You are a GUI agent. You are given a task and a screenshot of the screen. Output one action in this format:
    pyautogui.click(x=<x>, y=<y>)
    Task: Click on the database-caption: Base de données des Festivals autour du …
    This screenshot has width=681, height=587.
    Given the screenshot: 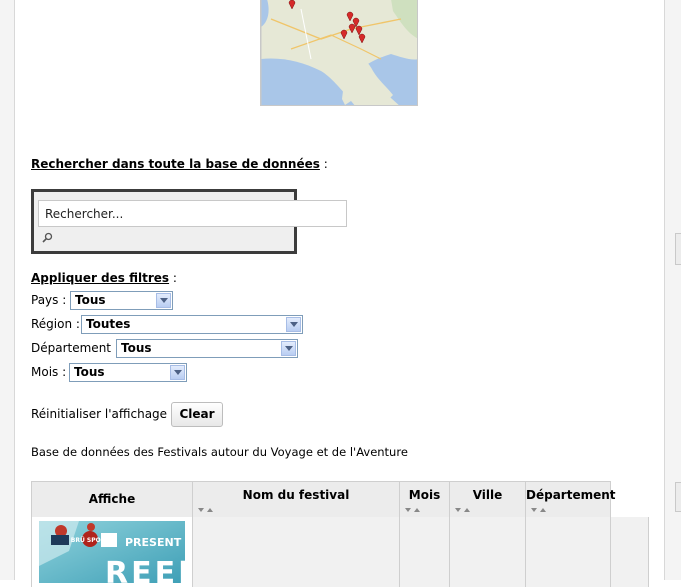 What is the action you would take?
    pyautogui.click(x=219, y=452)
    